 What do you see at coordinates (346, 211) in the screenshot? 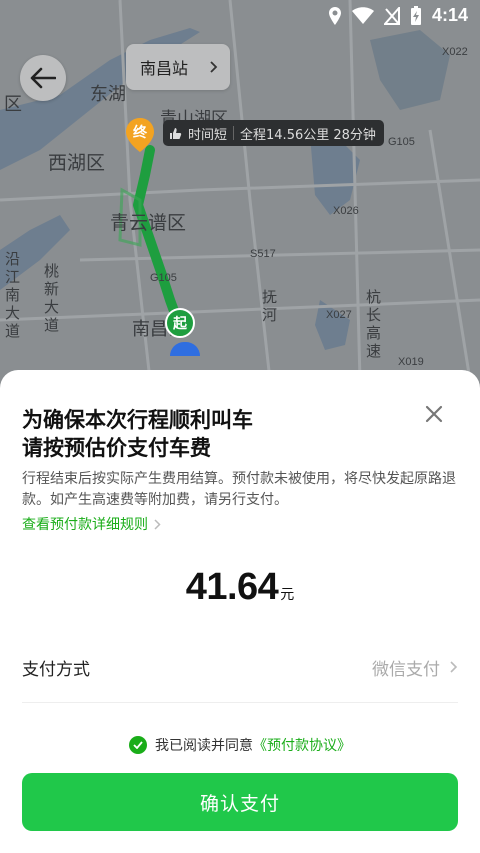
I see `road-tag: X026` at bounding box center [346, 211].